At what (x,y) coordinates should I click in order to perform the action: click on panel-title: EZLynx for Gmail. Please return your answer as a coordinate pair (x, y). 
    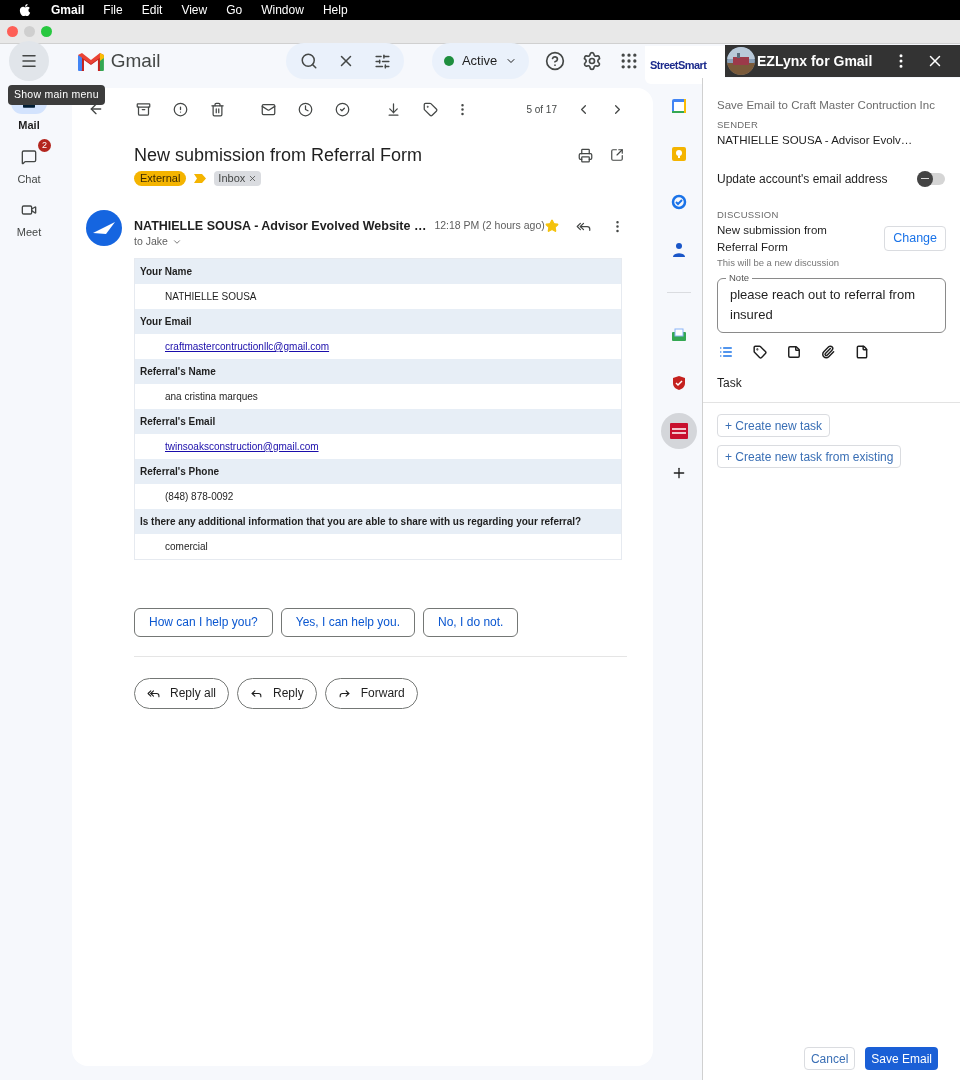
    Looking at the image, I should click on (815, 61).